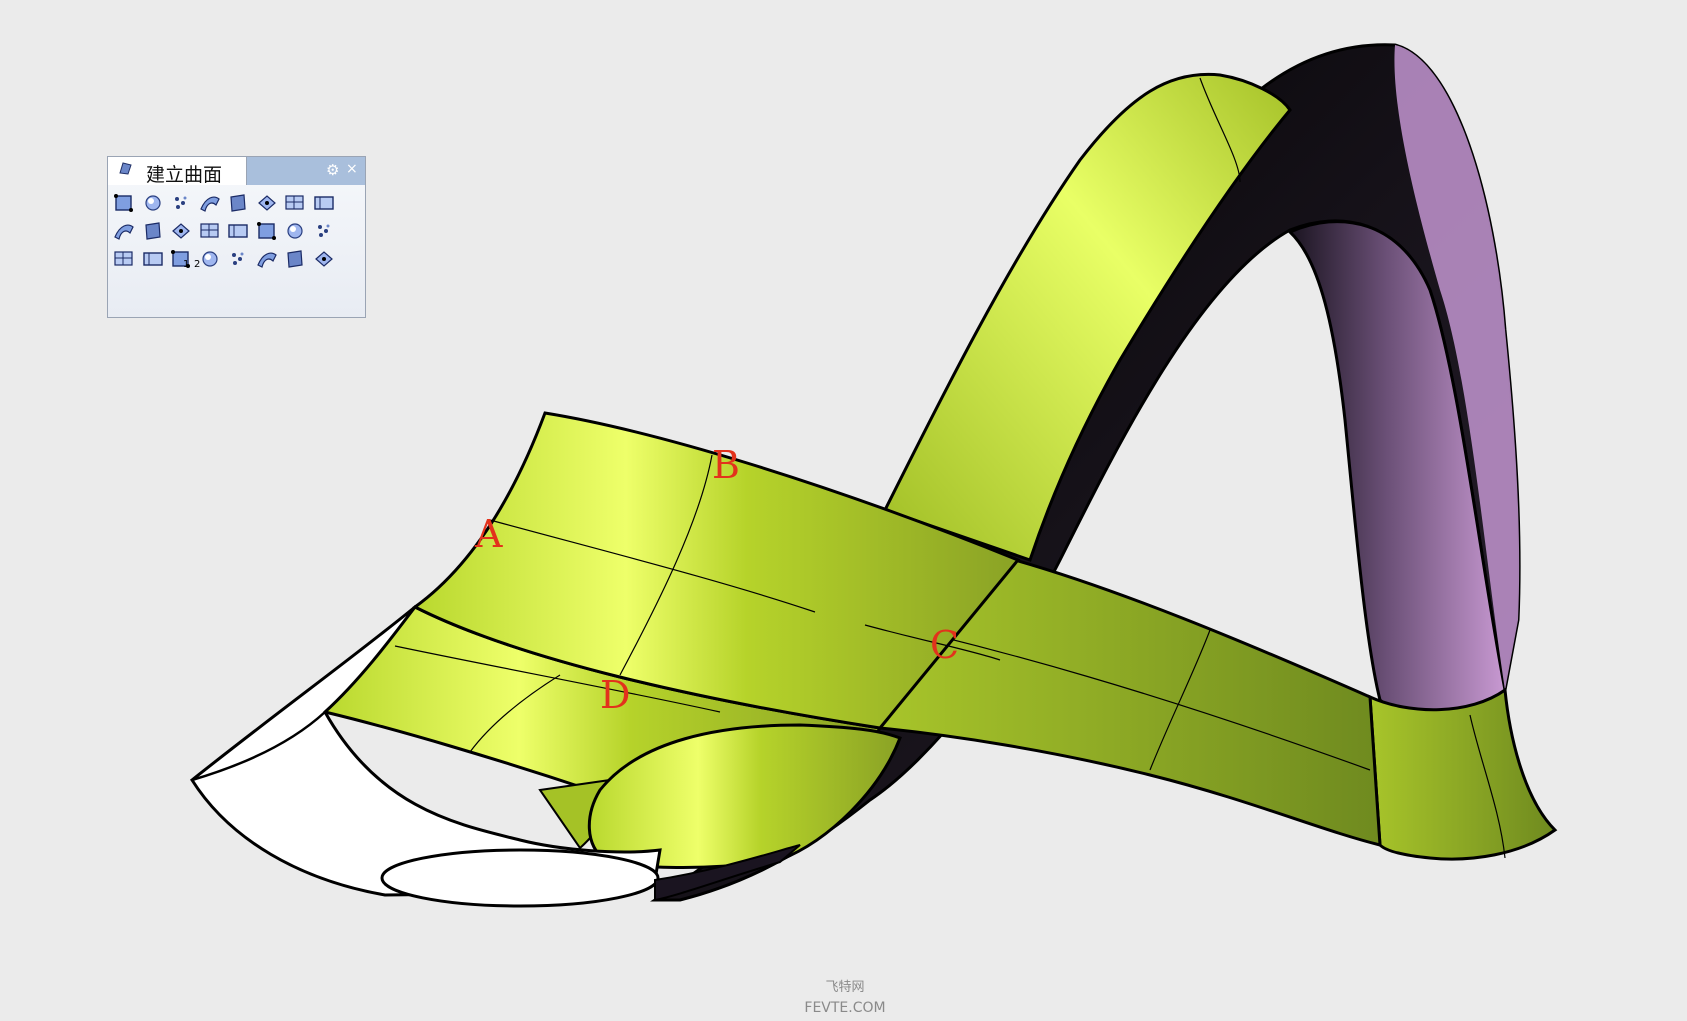  I want to click on rail-revolve-icon-glyph, so click(152, 231).